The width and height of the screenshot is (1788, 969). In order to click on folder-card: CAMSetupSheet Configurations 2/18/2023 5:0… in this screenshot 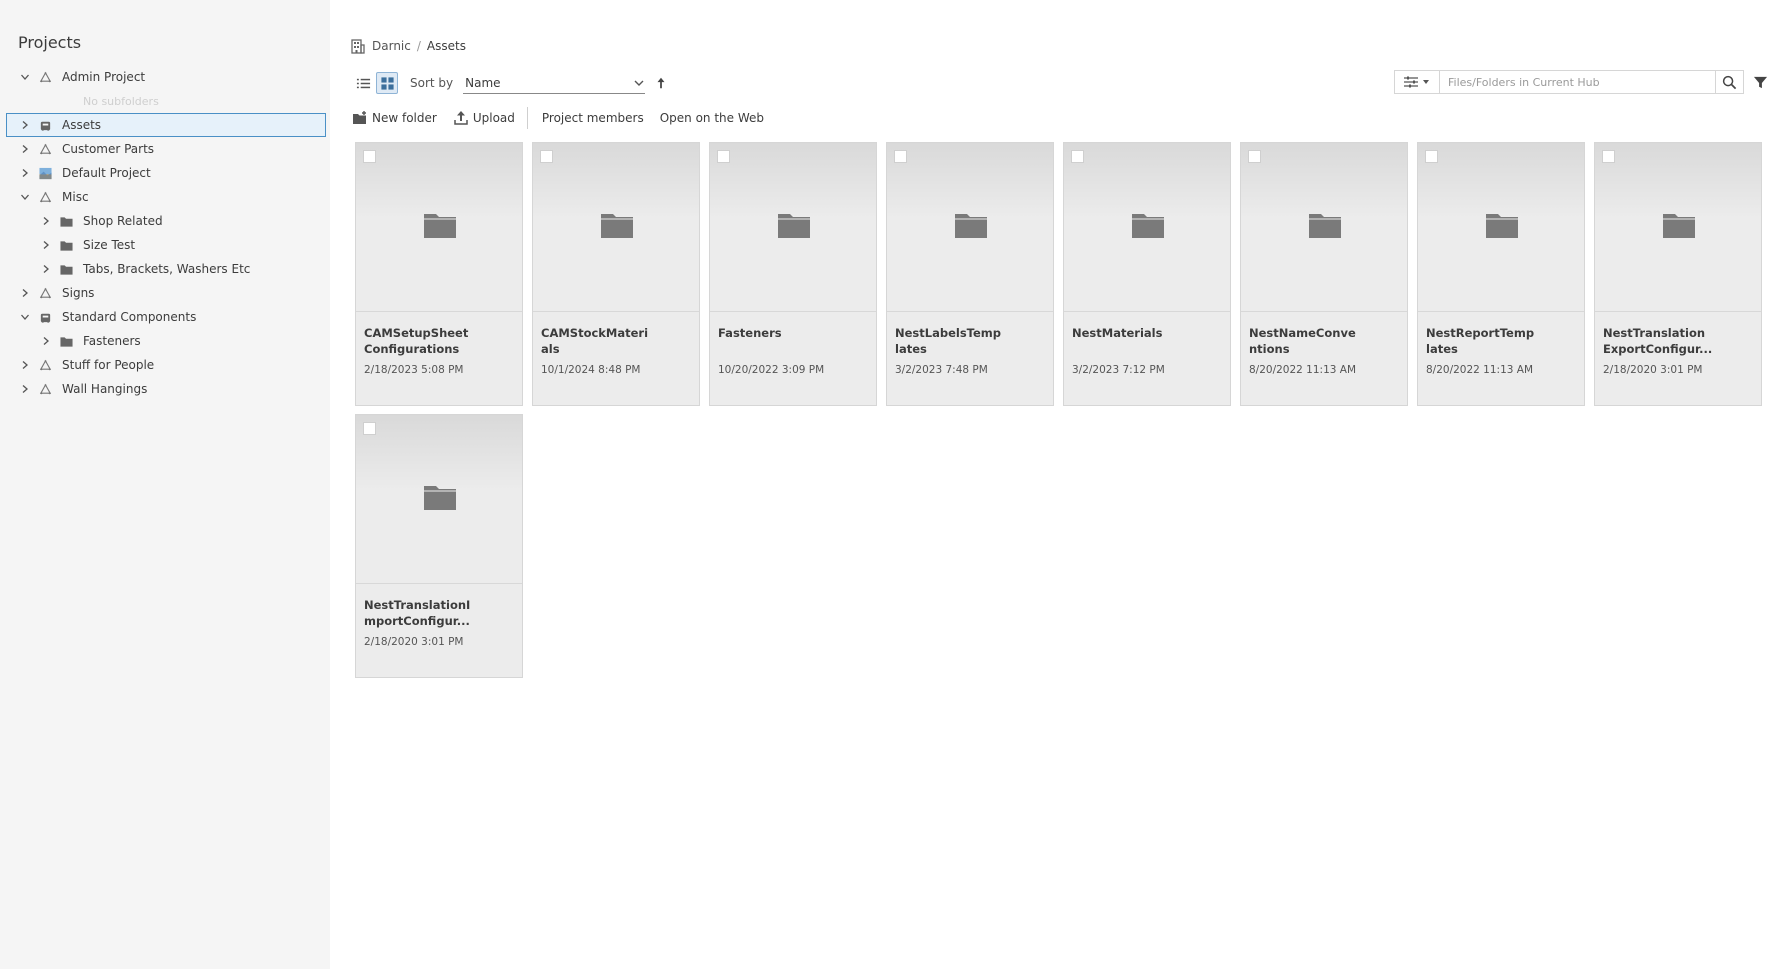, I will do `click(439, 274)`.